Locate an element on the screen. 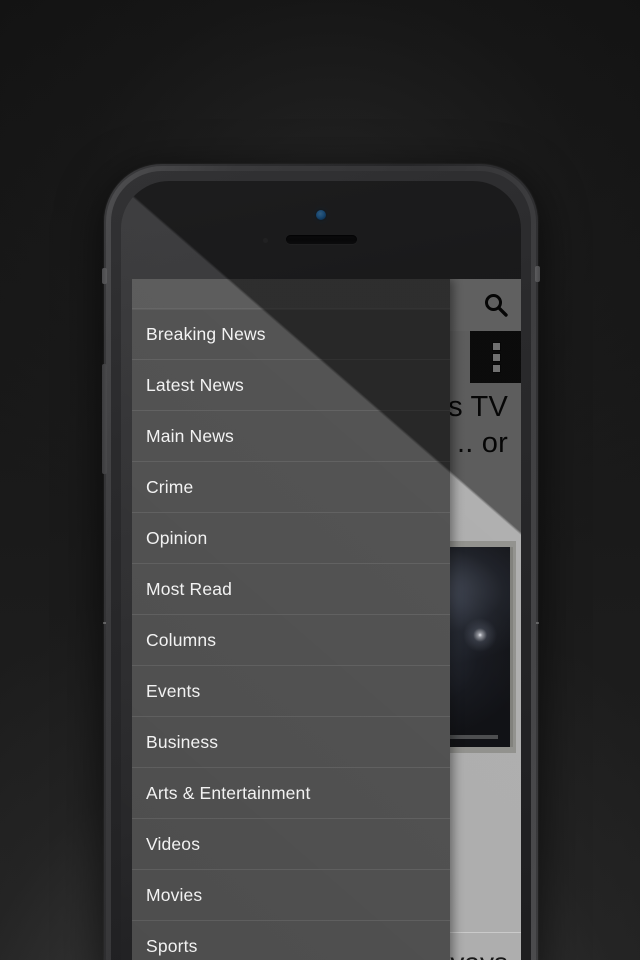 The width and height of the screenshot is (640, 960). sidebar-item-events: Events is located at coordinates (291, 691).